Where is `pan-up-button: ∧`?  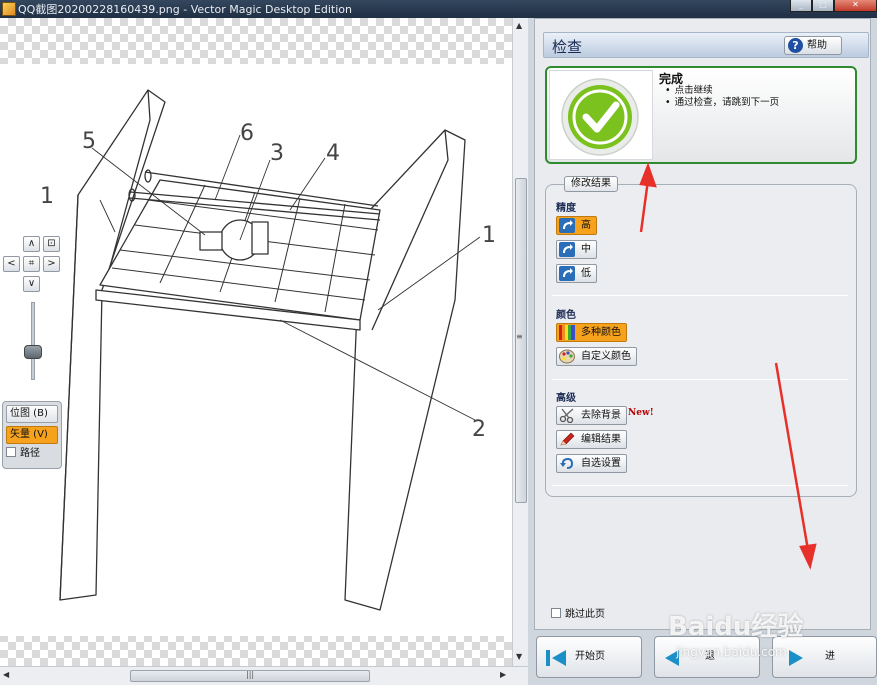 pan-up-button: ∧ is located at coordinates (31, 244).